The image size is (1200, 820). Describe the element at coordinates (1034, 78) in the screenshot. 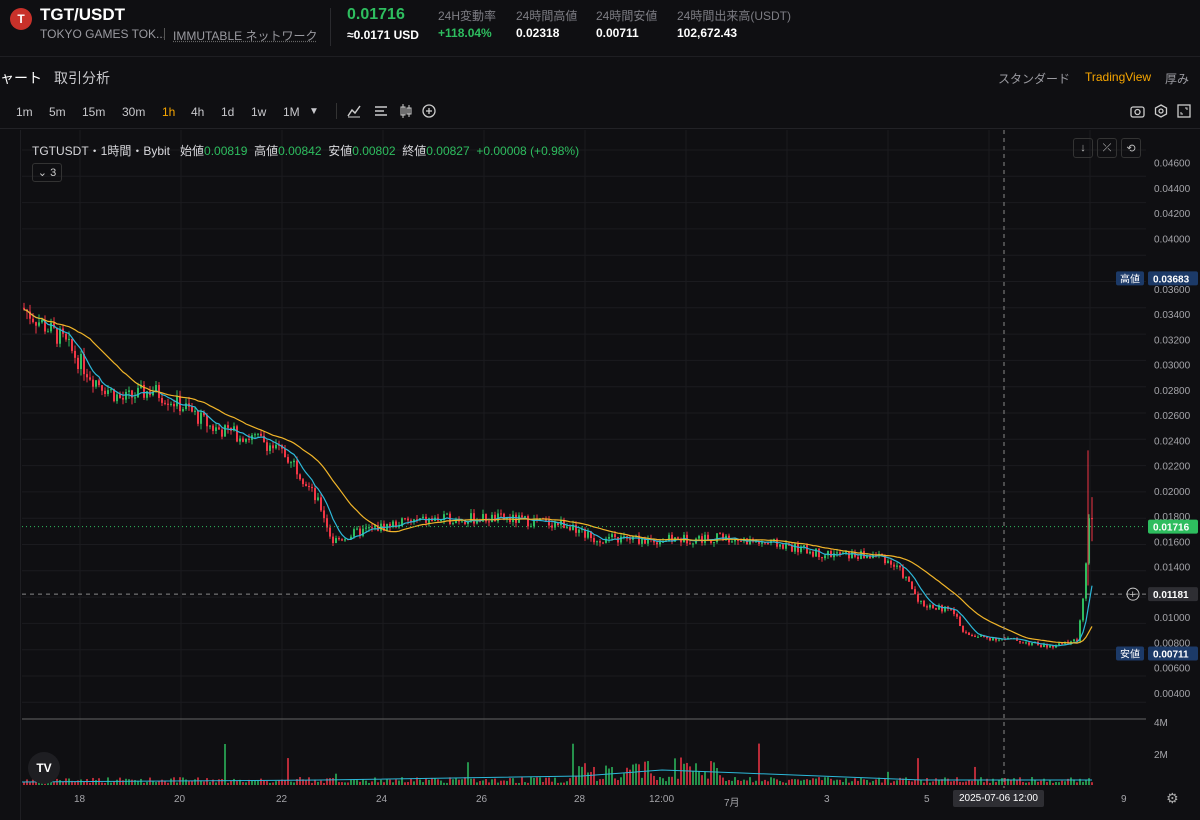

I see `view-standard: スタンダード` at that location.